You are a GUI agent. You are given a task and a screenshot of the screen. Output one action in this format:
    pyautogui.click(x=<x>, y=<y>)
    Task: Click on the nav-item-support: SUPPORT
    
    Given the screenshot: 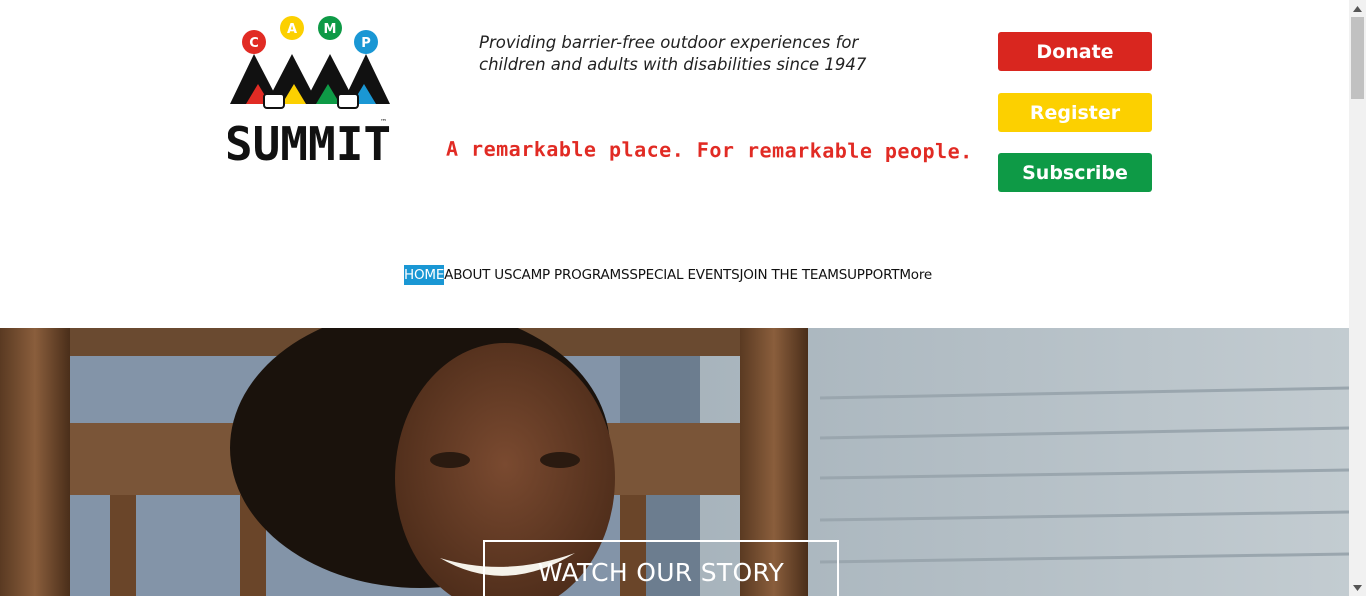 What is the action you would take?
    pyautogui.click(x=869, y=275)
    